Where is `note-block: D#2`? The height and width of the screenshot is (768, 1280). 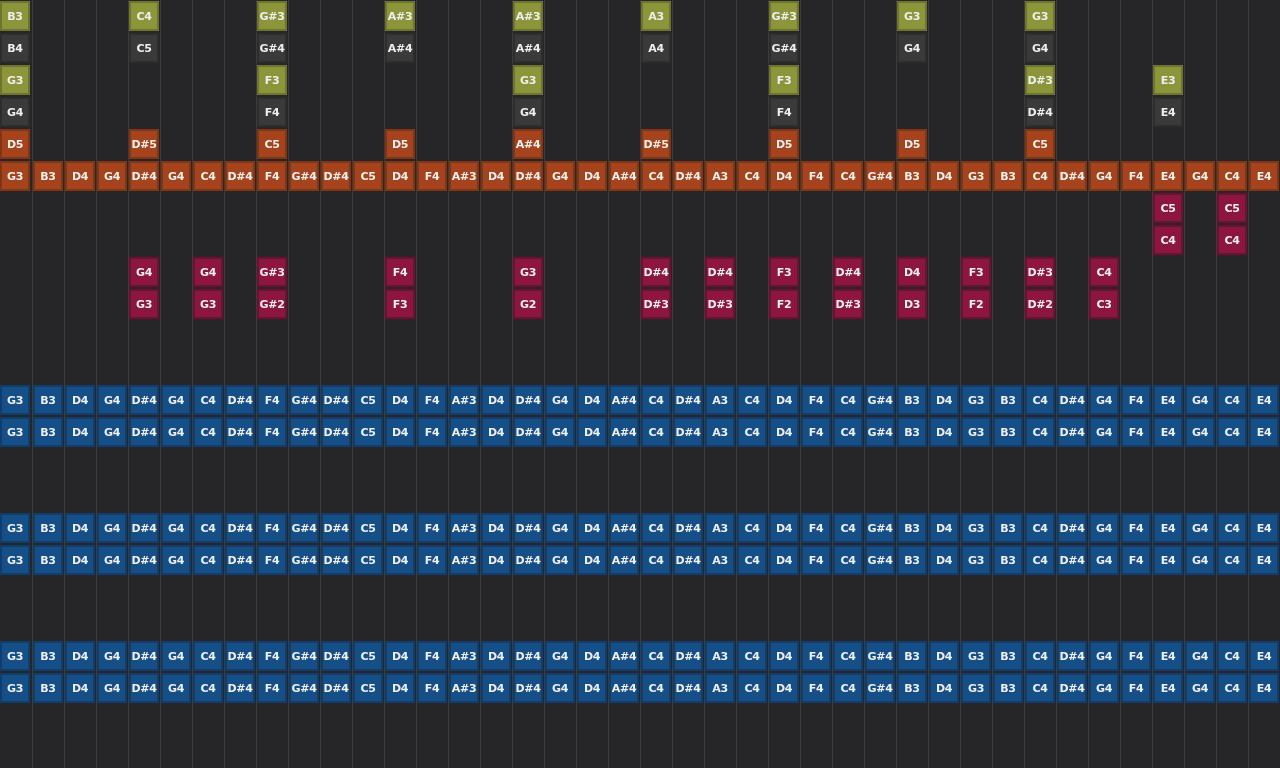
note-block: D#2 is located at coordinates (1040, 304).